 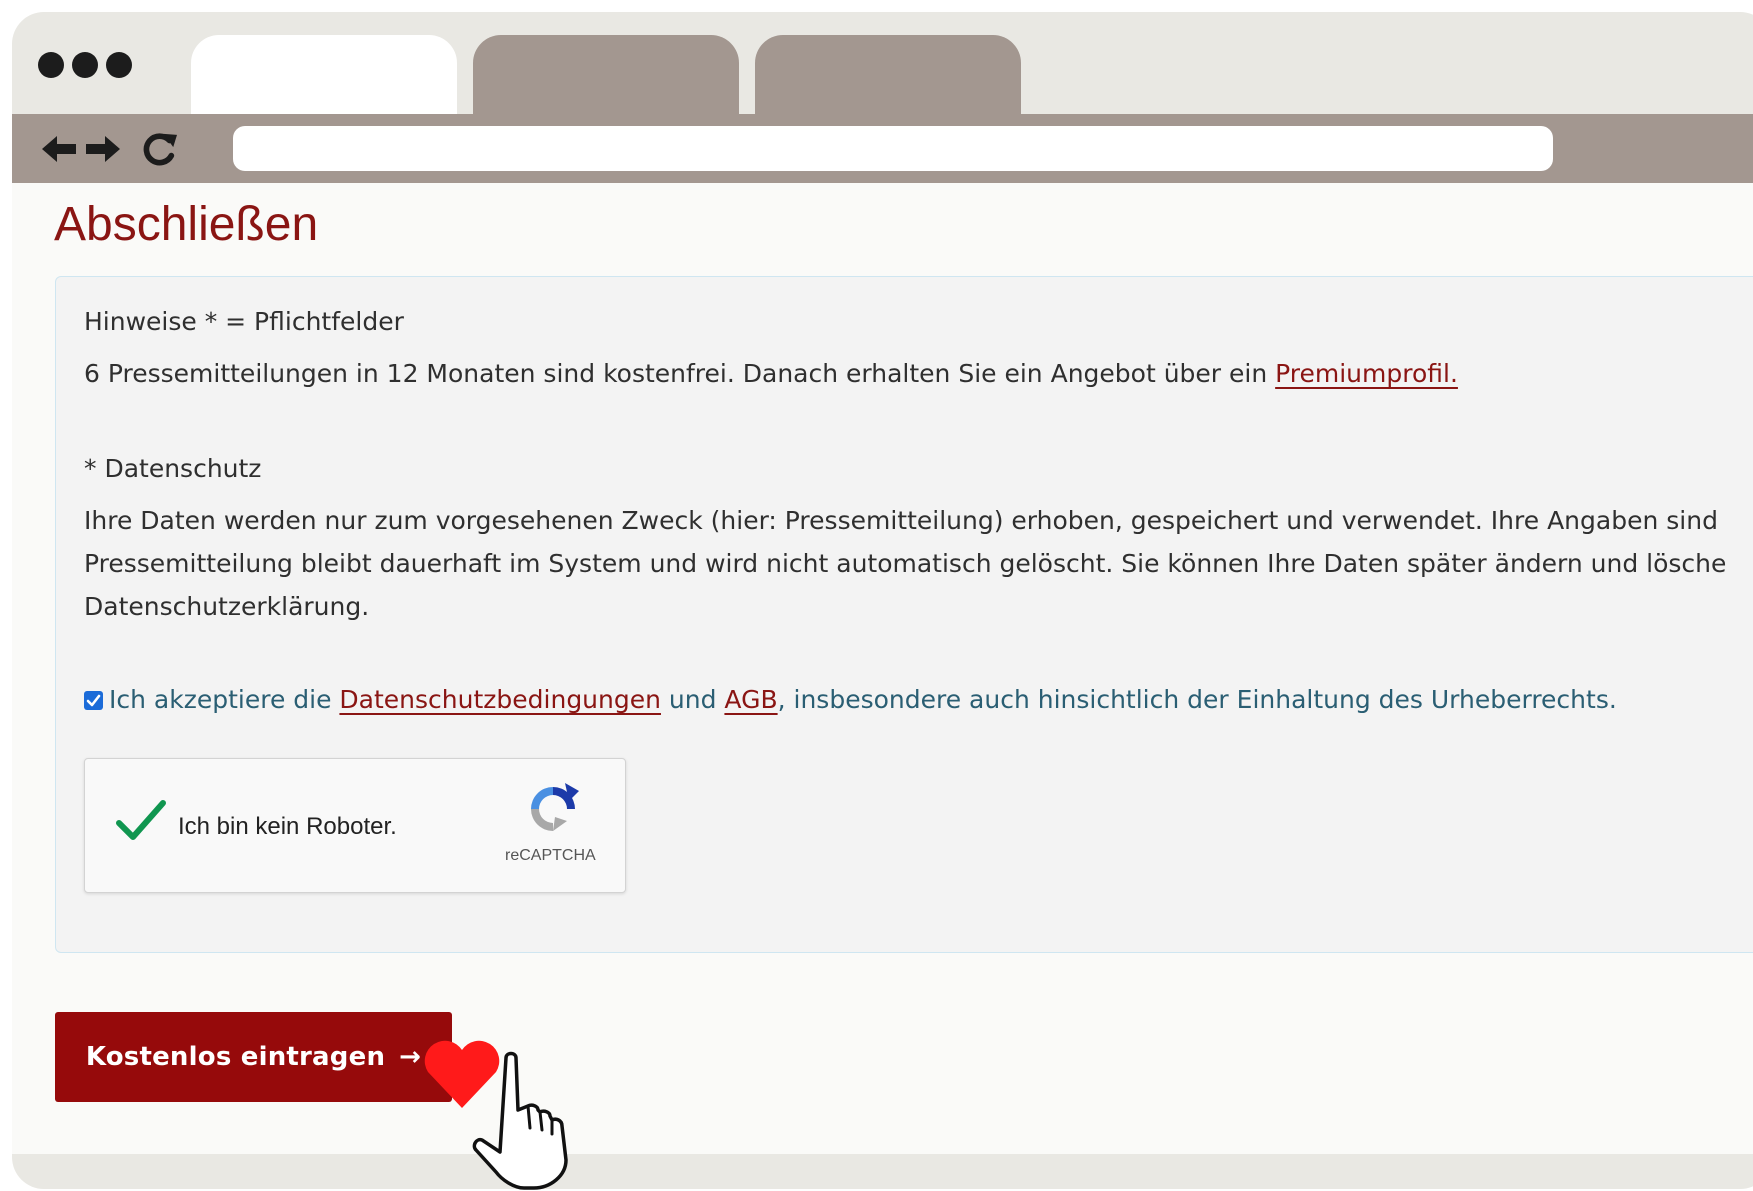 I want to click on reload-icon, so click(x=160, y=149).